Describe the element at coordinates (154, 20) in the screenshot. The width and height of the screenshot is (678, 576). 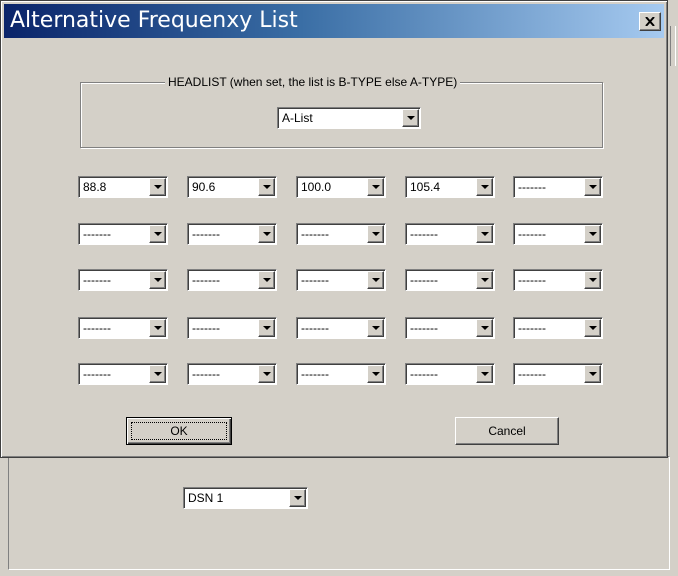
I see `dialog-title: Alternative Frequenxy List` at that location.